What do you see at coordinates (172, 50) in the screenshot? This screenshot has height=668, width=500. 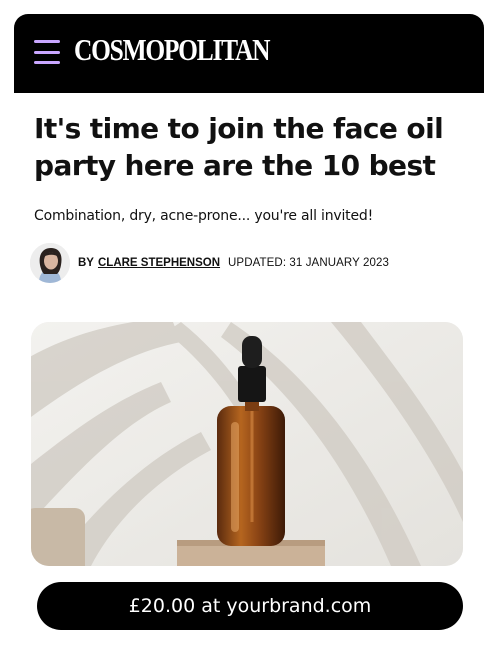 I see `site-logo: COSMOPOLITAN` at bounding box center [172, 50].